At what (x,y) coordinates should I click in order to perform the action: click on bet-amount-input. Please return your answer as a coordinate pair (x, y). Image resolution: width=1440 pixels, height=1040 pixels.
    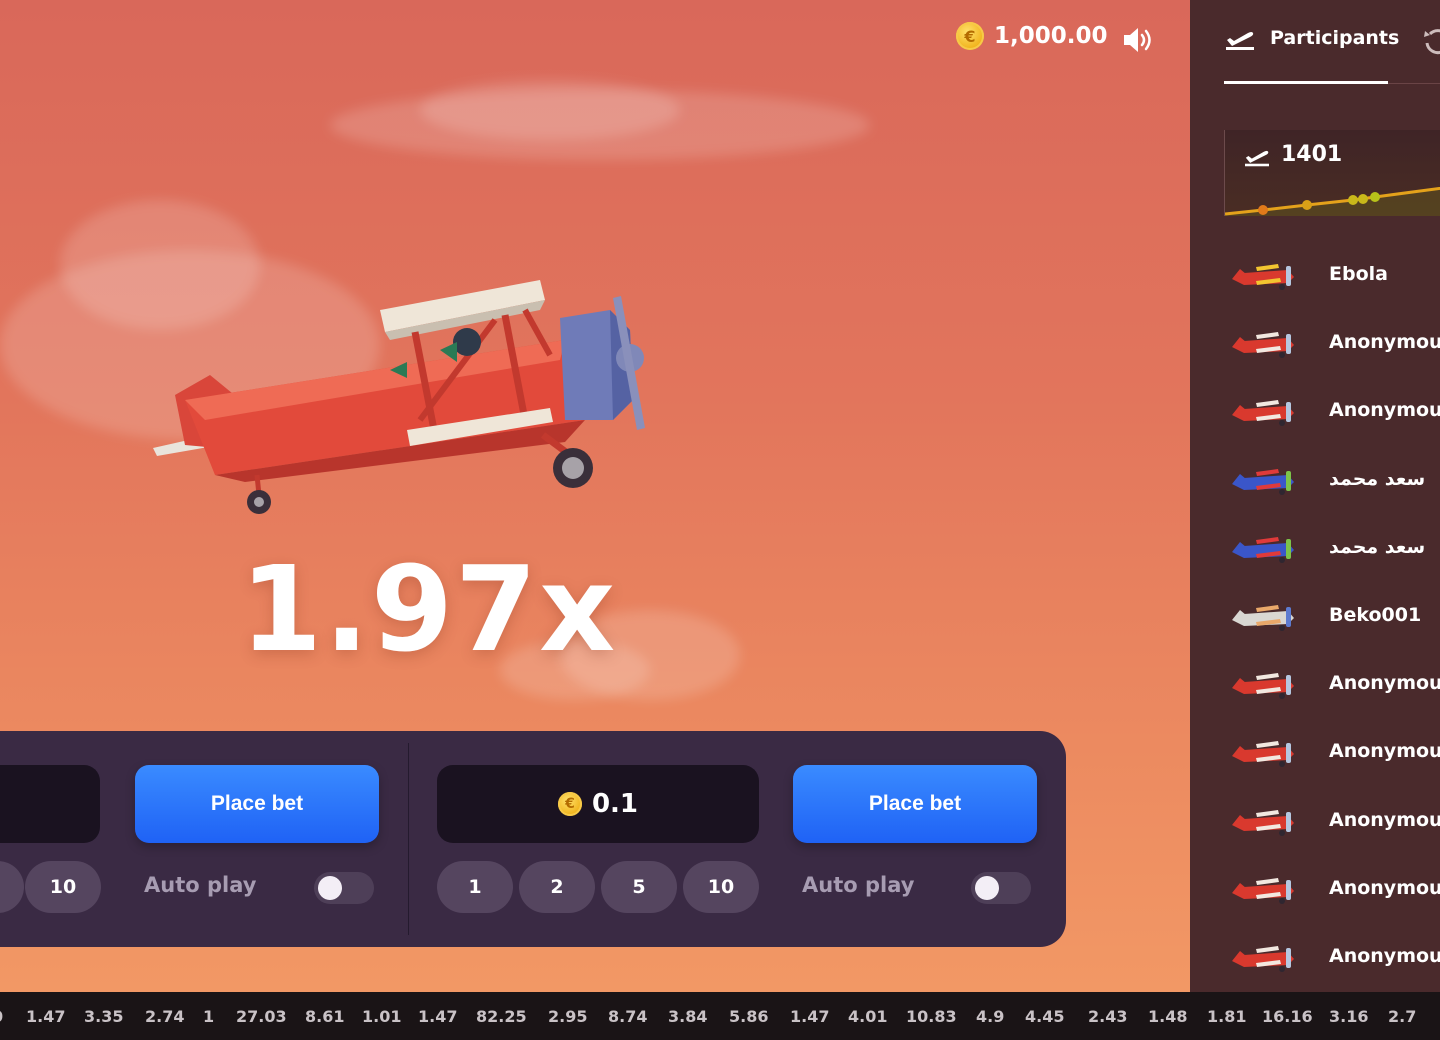
    Looking at the image, I should click on (50, 804).